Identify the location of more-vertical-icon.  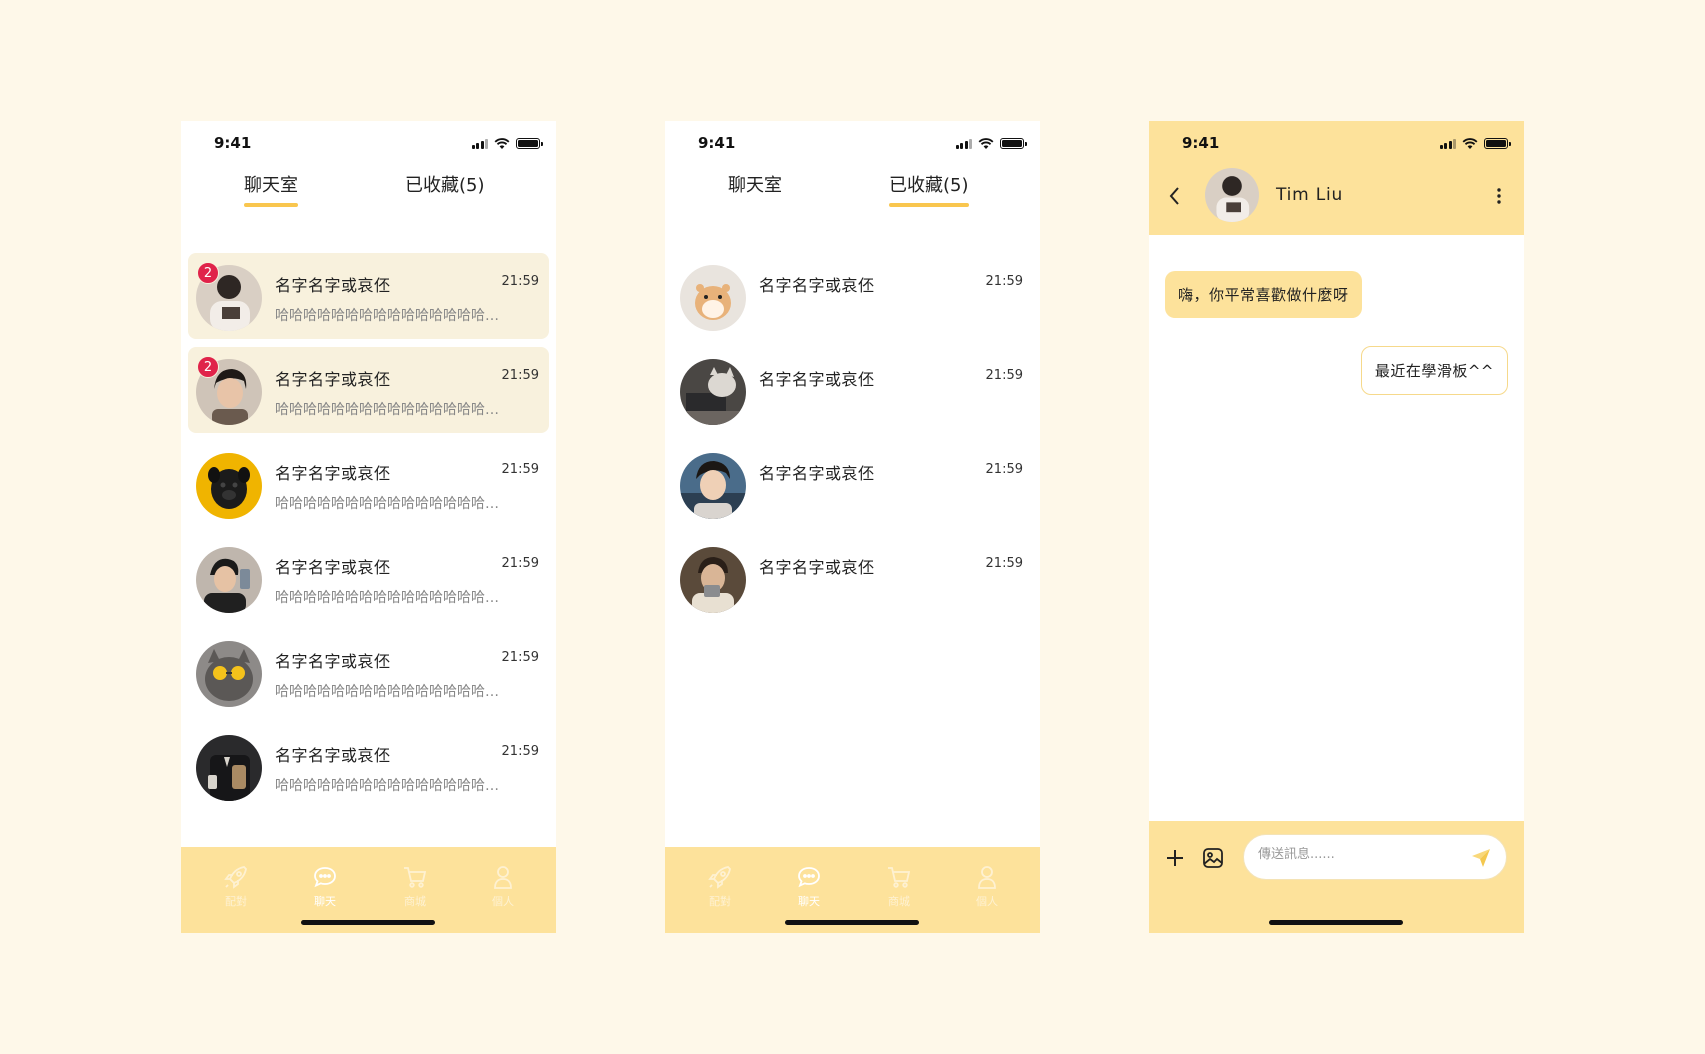
(1499, 196).